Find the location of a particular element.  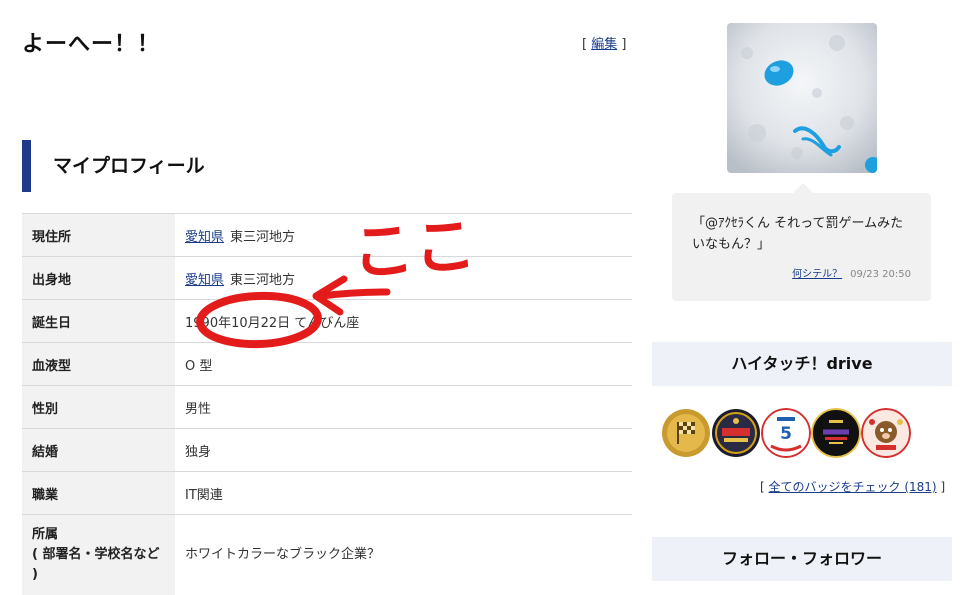

profile-row-marriage: 結婚 独身 is located at coordinates (327, 450).